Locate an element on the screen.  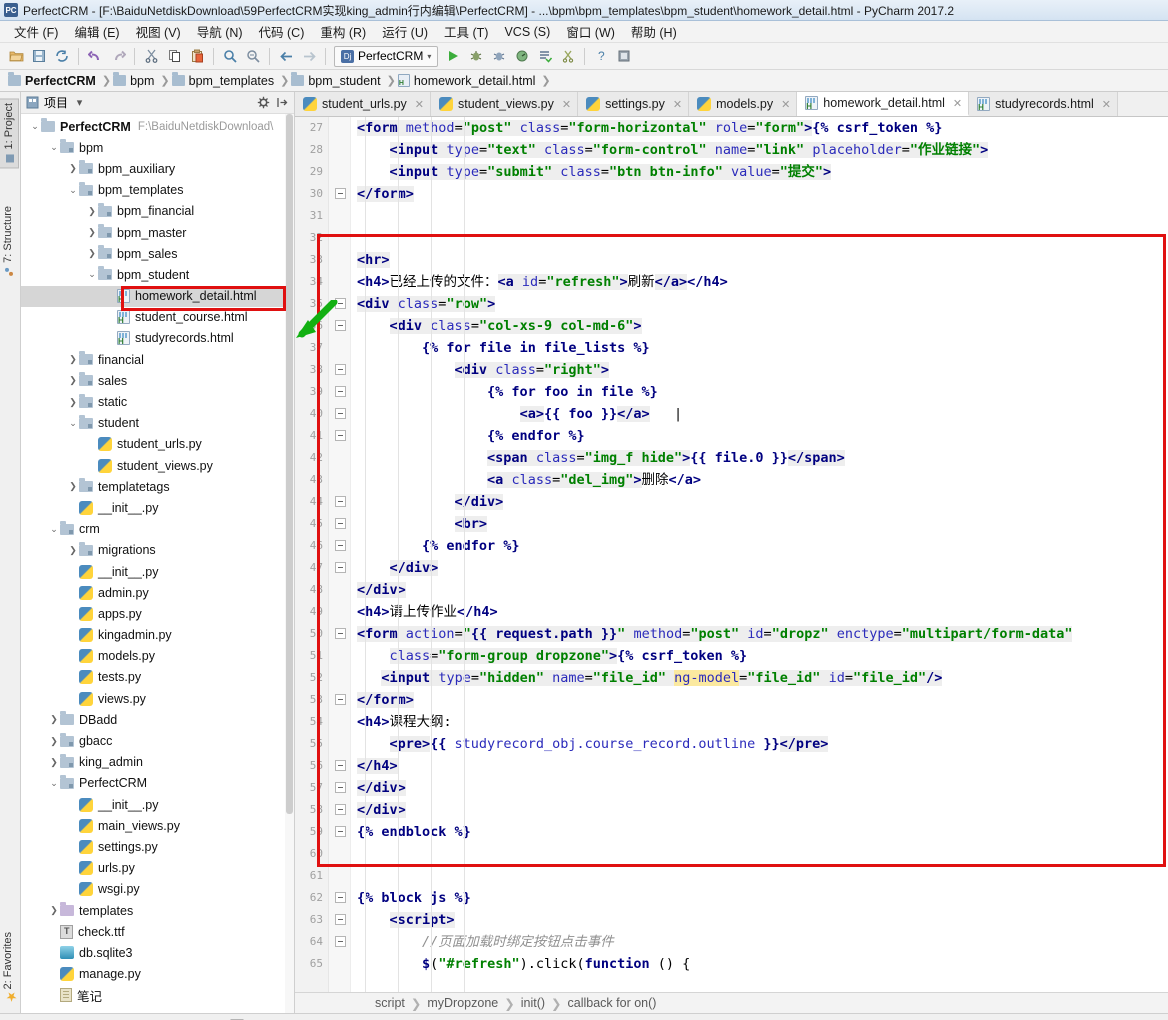
tree-item-student-urls-py: student_urls.py is located at coordinates (157, 444).